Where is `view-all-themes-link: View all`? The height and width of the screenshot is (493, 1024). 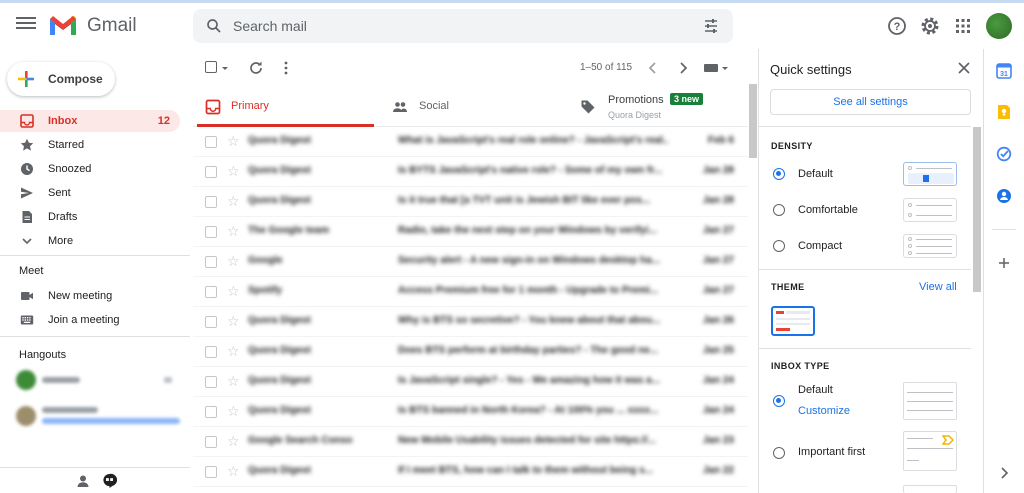 view-all-themes-link: View all is located at coordinates (938, 287).